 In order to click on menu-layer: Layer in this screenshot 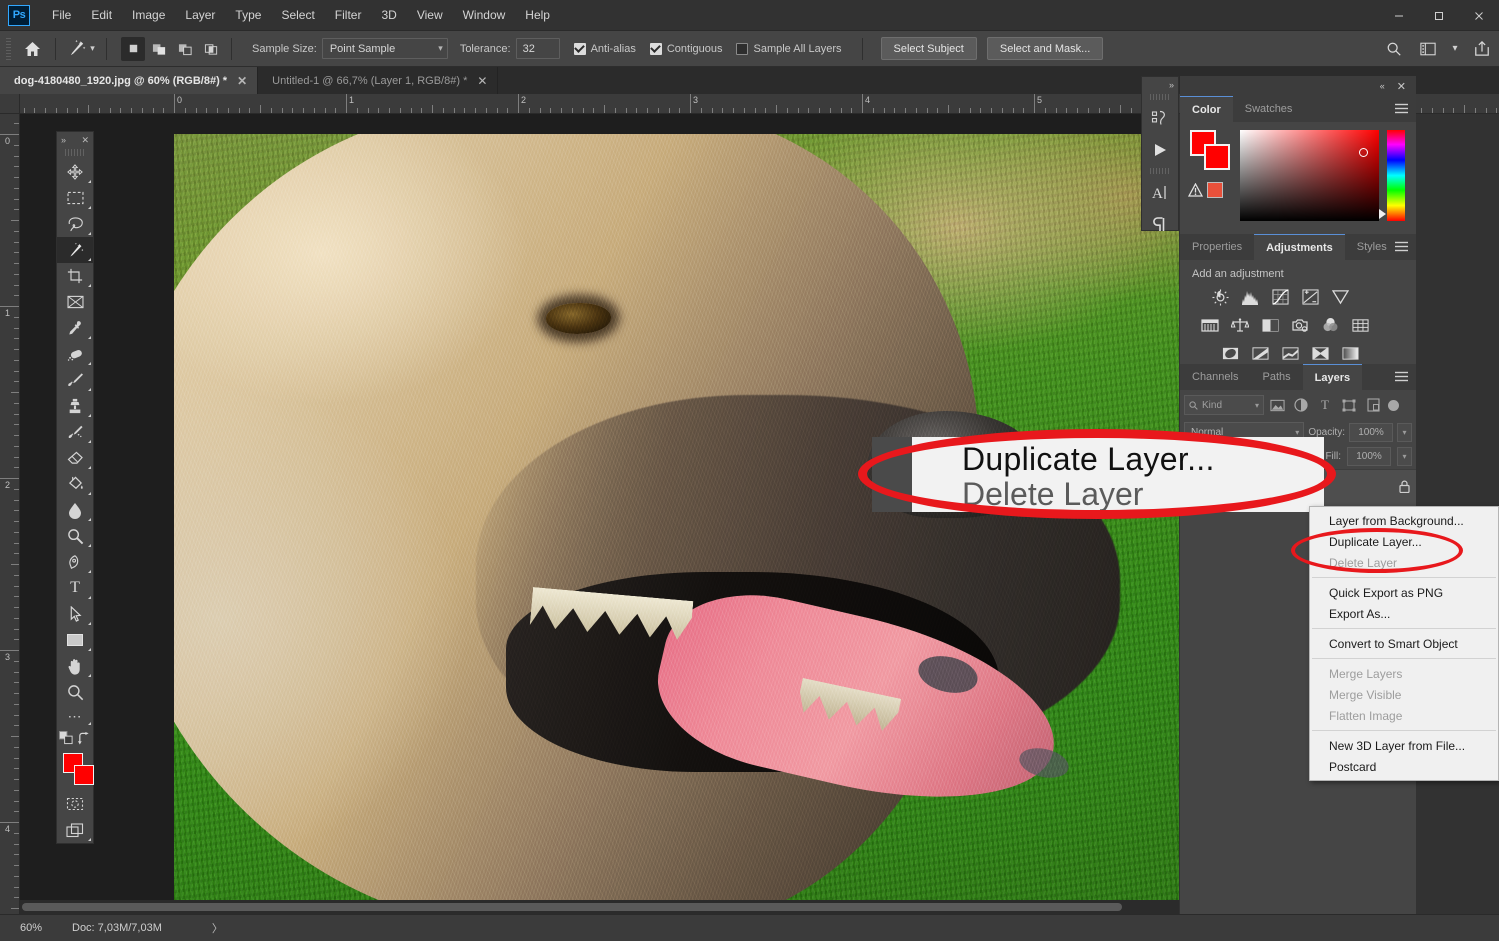, I will do `click(200, 15)`.